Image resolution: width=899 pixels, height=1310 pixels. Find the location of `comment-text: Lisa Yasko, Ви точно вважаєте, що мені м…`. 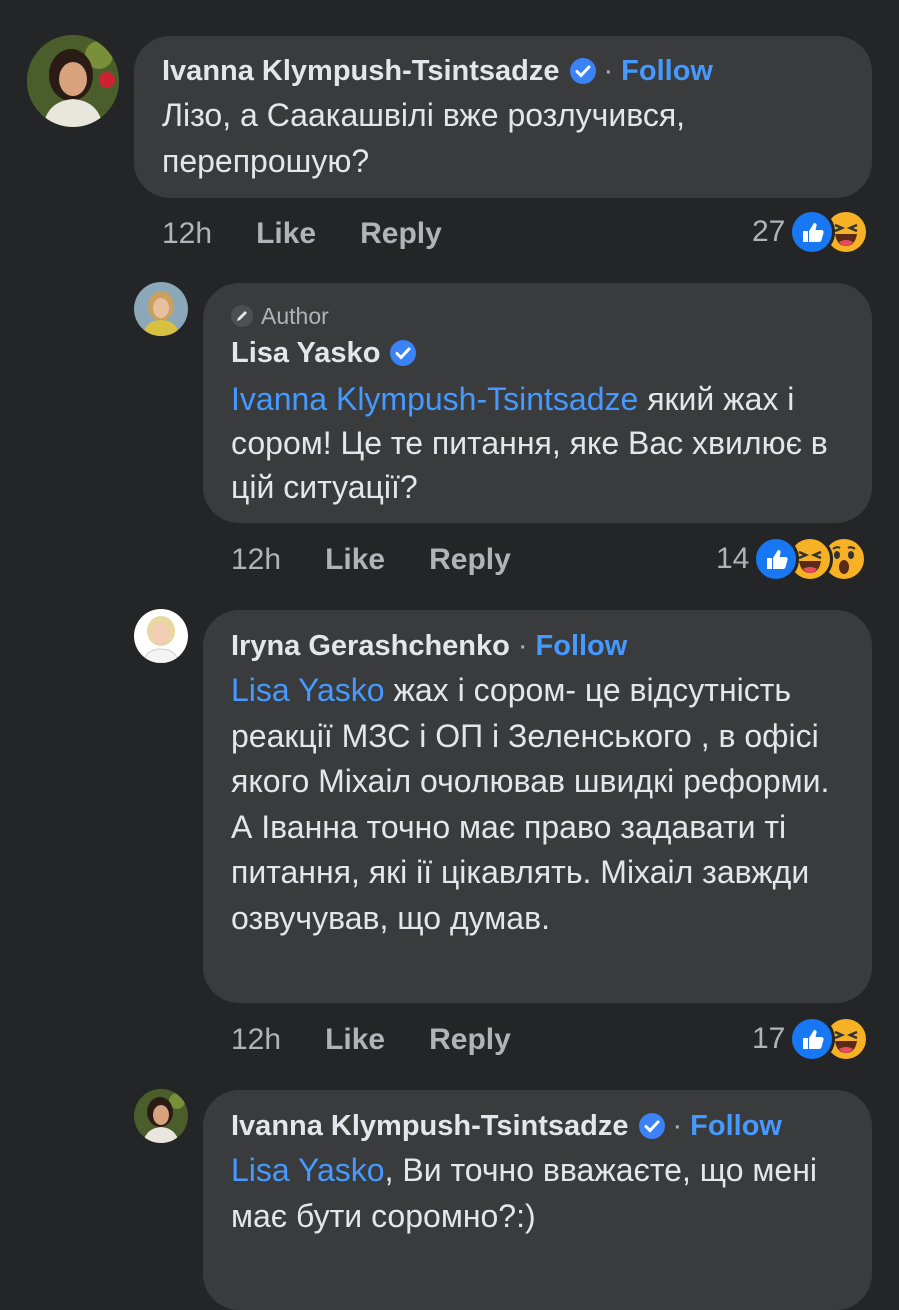

comment-text: Lisa Yasko, Ви точно вважаєте, що мені м… is located at coordinates (538, 1193).